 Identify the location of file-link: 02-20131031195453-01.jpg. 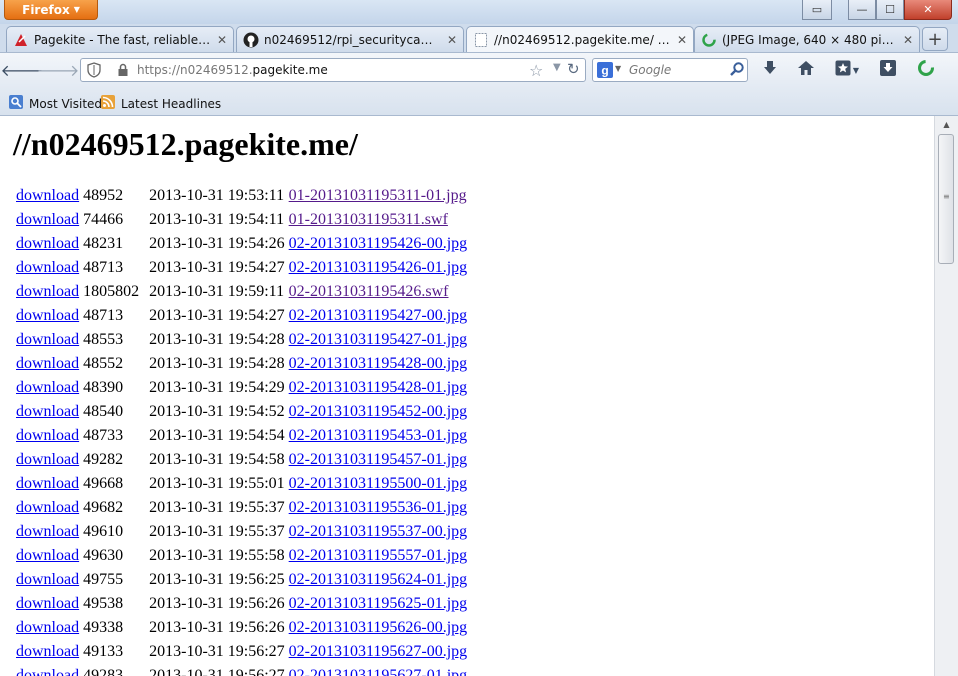
(378, 435).